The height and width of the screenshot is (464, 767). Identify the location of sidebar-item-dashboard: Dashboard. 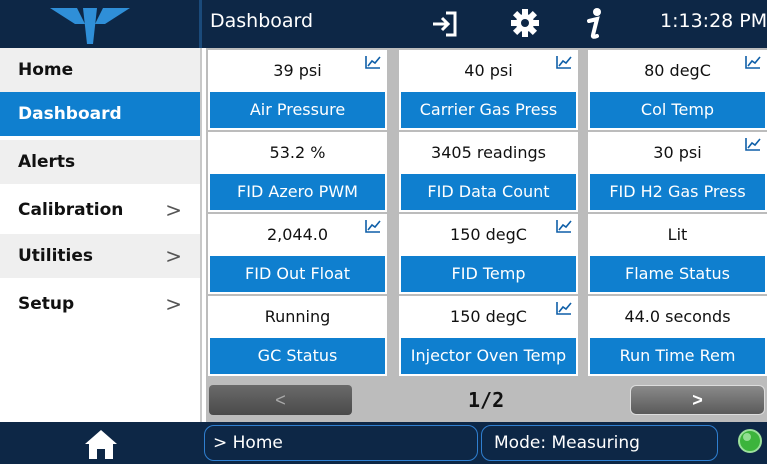
(100, 114).